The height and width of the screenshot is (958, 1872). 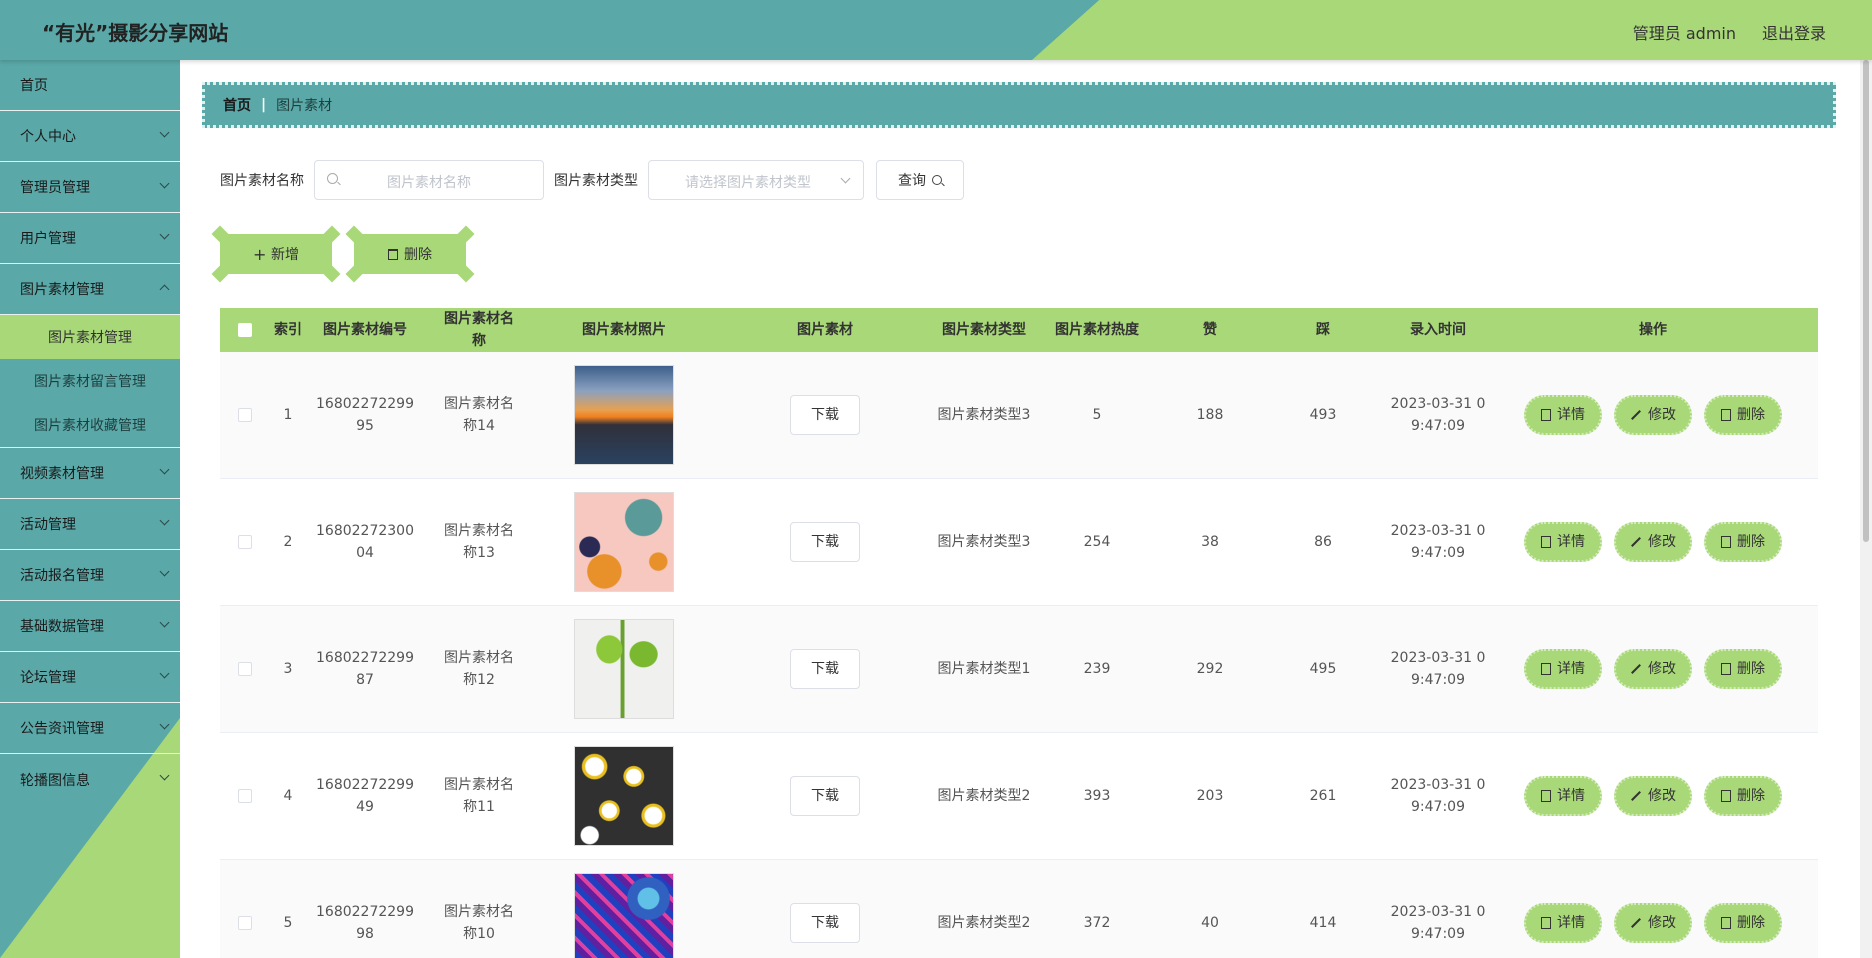 I want to click on sidebar-item-announcements: 公告资讯管理, so click(x=90, y=728).